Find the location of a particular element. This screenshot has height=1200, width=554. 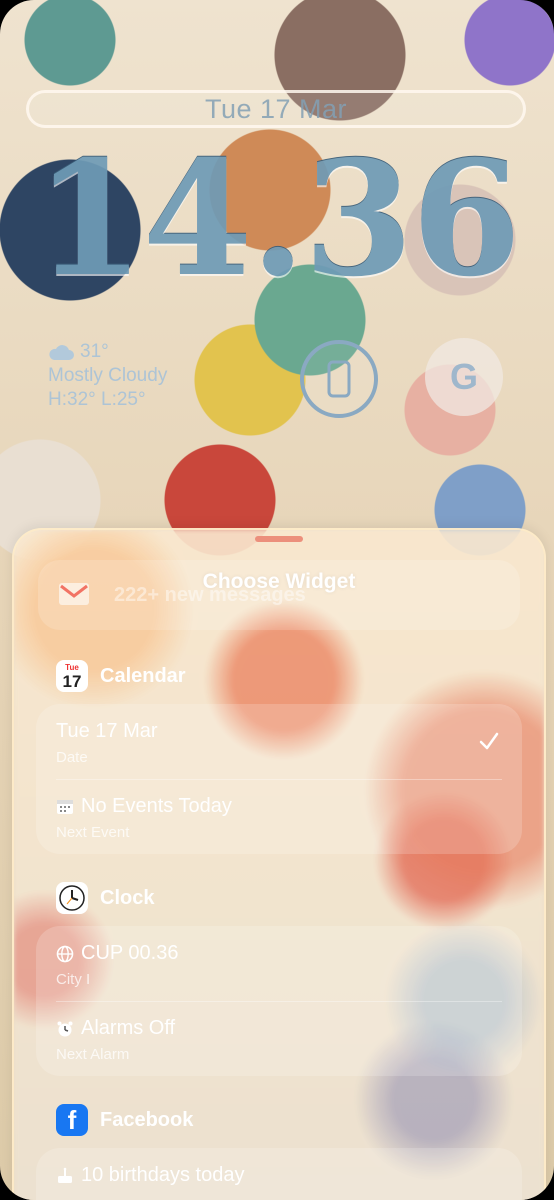

google-widget-button: G is located at coordinates (464, 377).